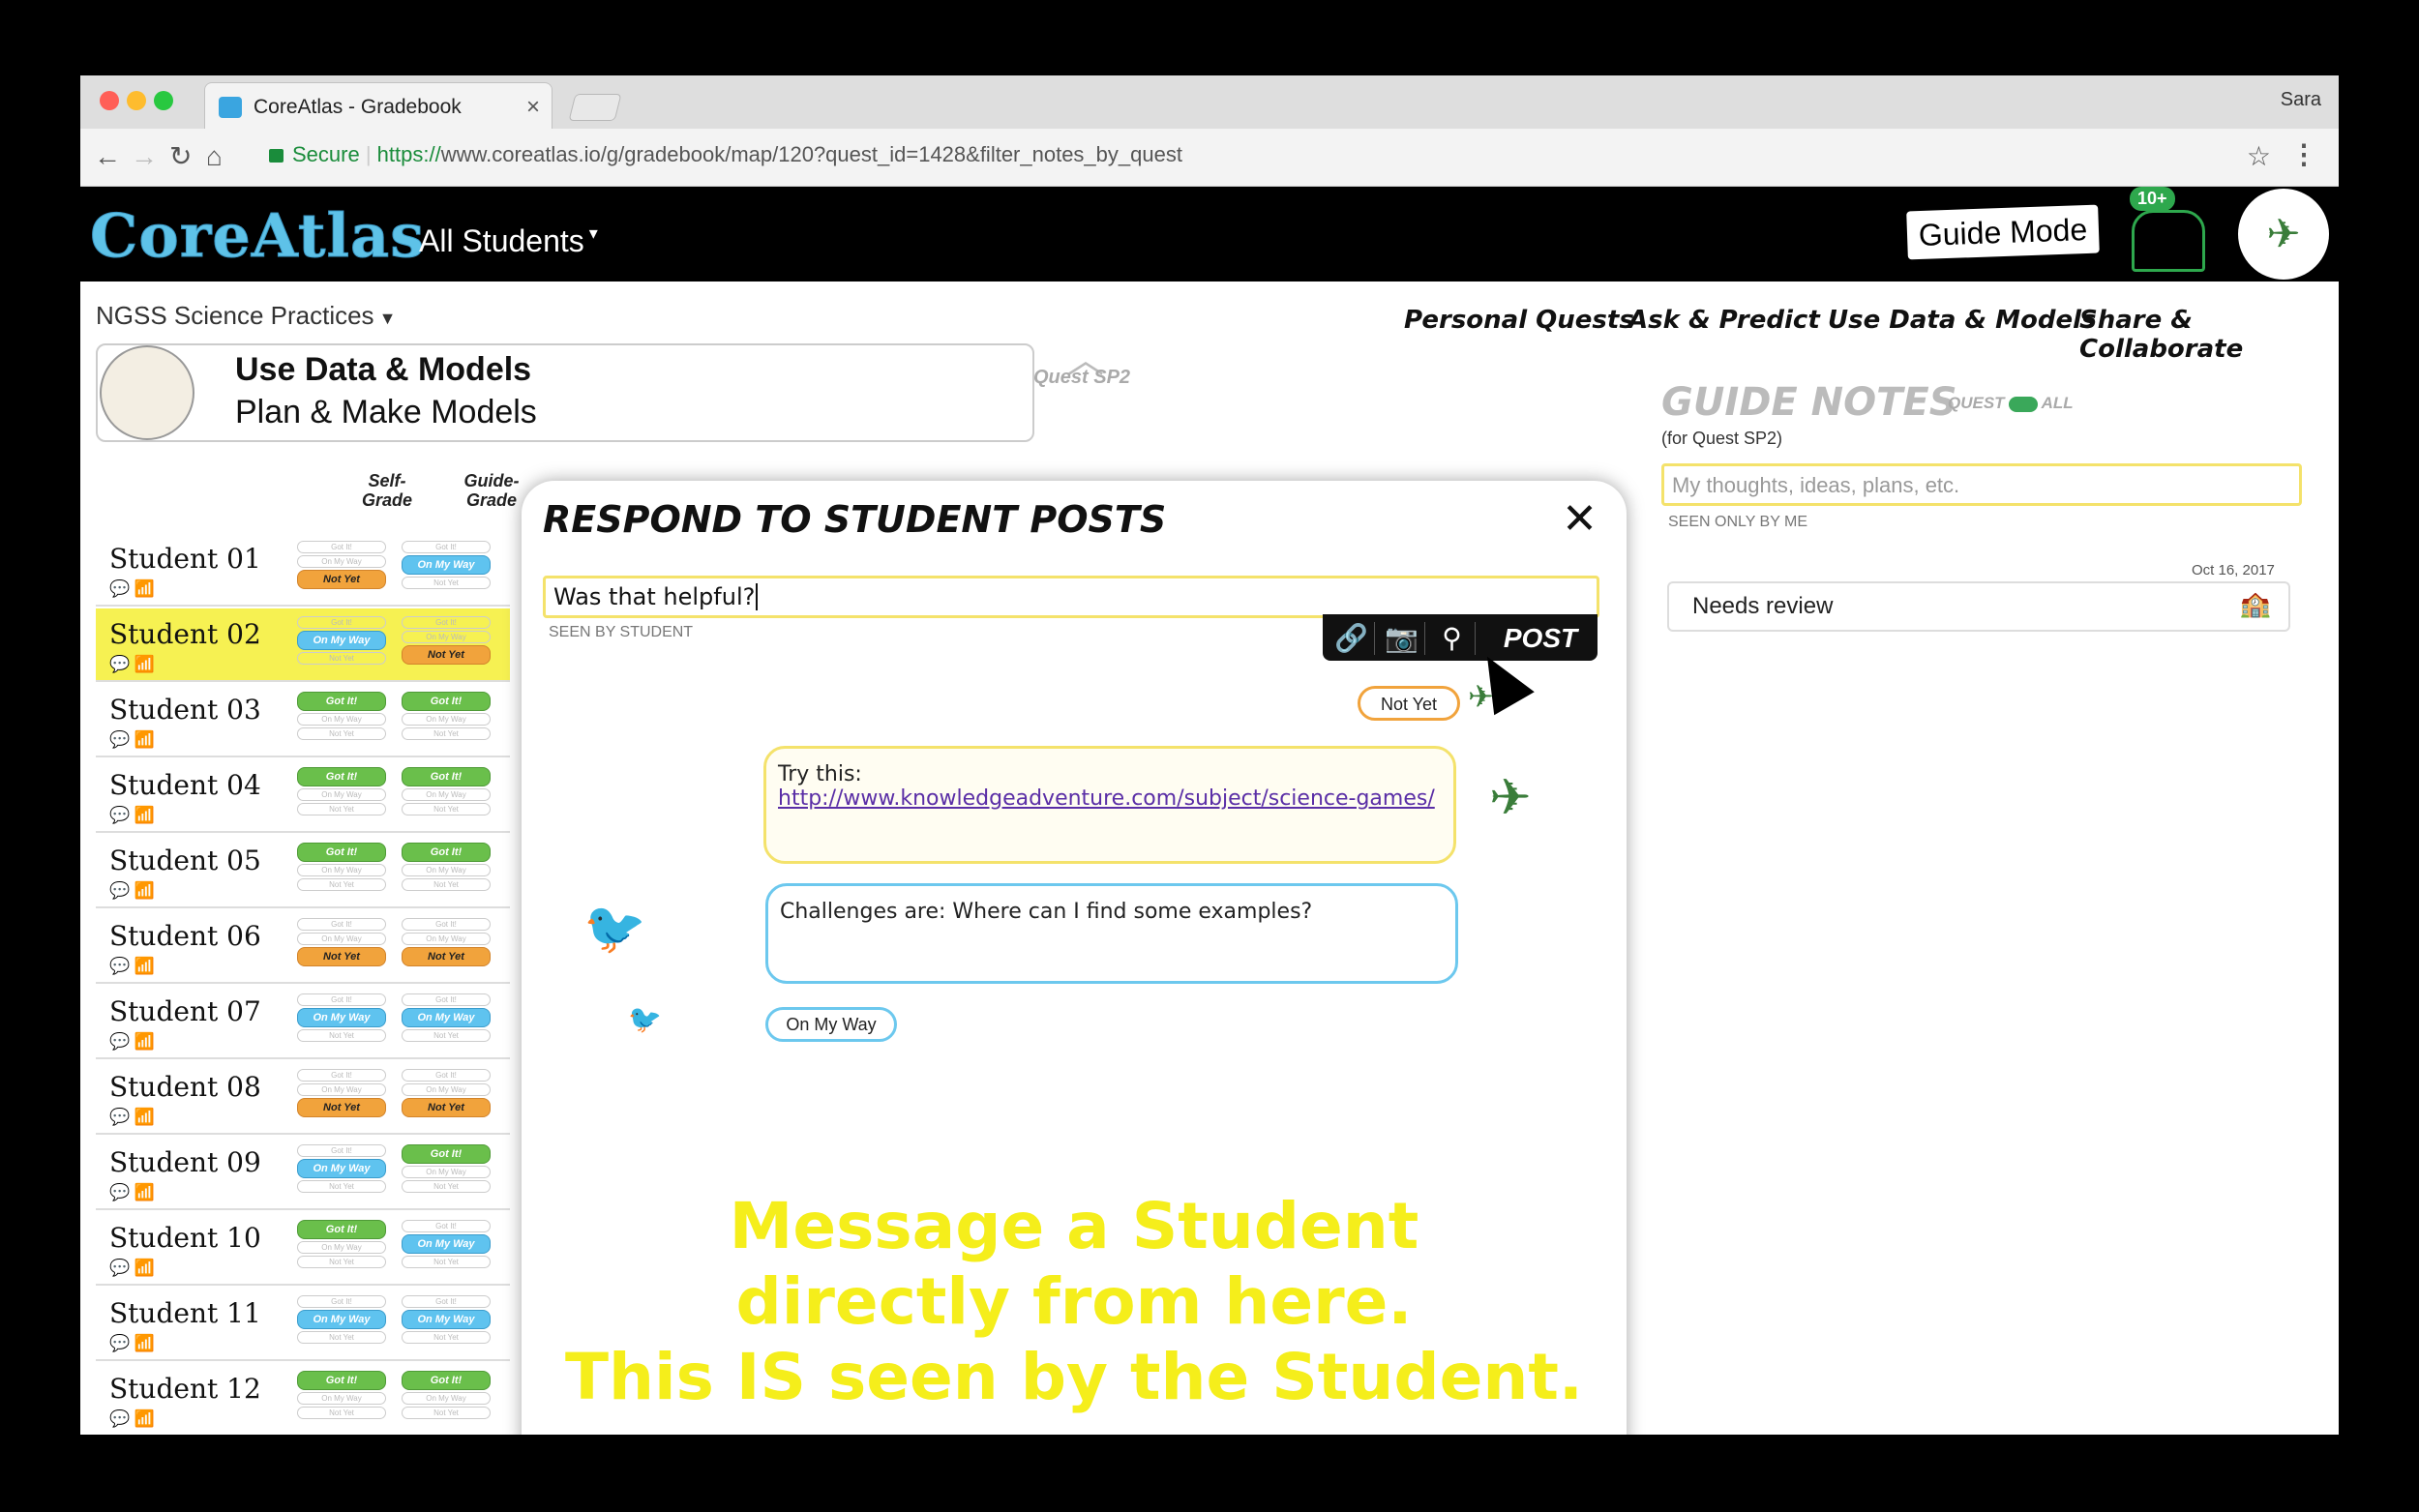 Image resolution: width=2419 pixels, height=1512 pixels. Describe the element at coordinates (2023, 404) in the screenshot. I see `filter-toggle` at that location.